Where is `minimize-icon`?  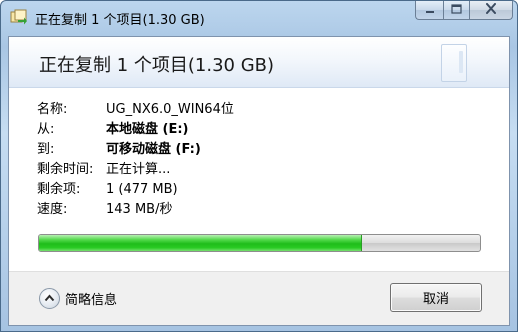 minimize-icon is located at coordinates (430, 10).